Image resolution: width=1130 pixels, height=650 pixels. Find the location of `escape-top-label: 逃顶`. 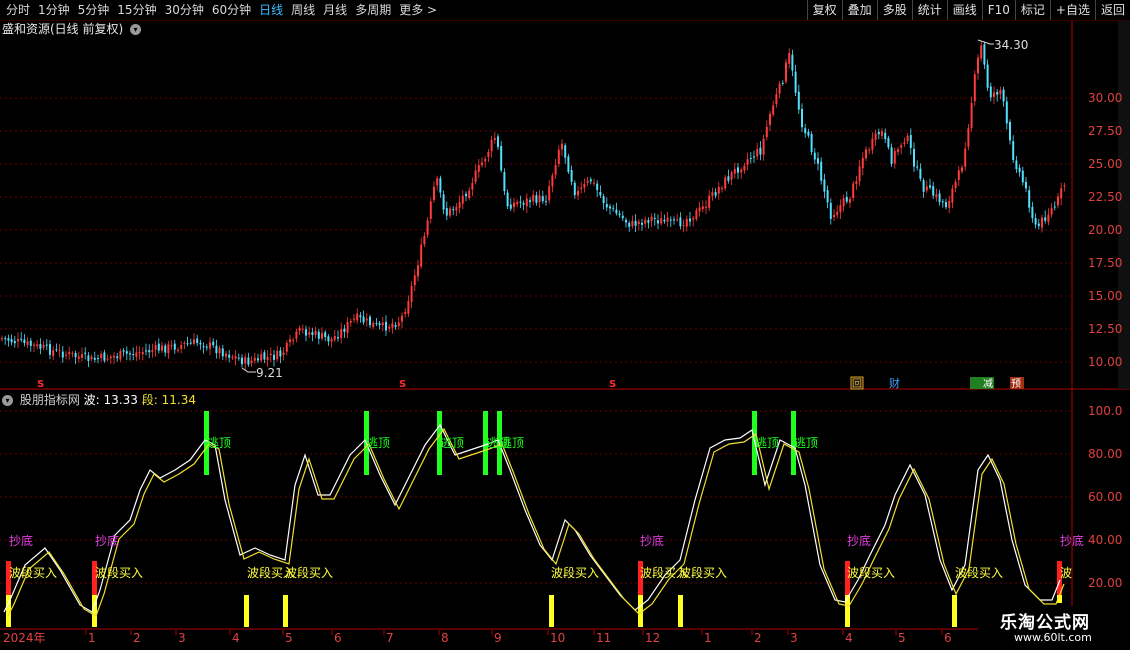

escape-top-label: 逃顶 is located at coordinates (512, 443).